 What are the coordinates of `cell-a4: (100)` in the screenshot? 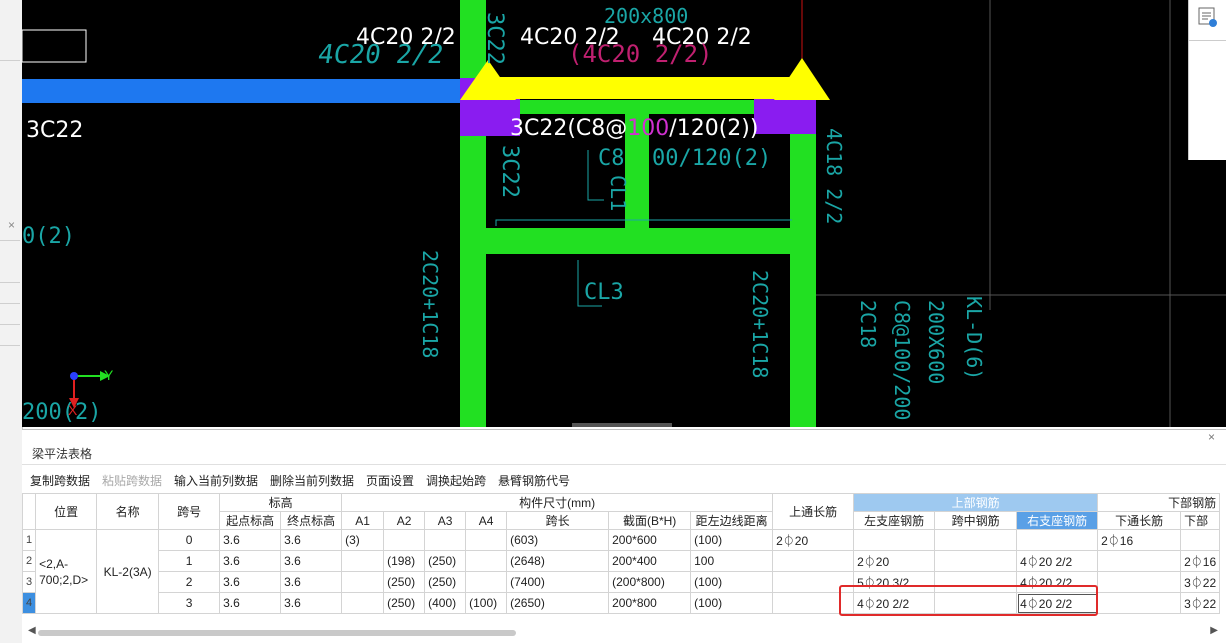 It's located at (486, 603).